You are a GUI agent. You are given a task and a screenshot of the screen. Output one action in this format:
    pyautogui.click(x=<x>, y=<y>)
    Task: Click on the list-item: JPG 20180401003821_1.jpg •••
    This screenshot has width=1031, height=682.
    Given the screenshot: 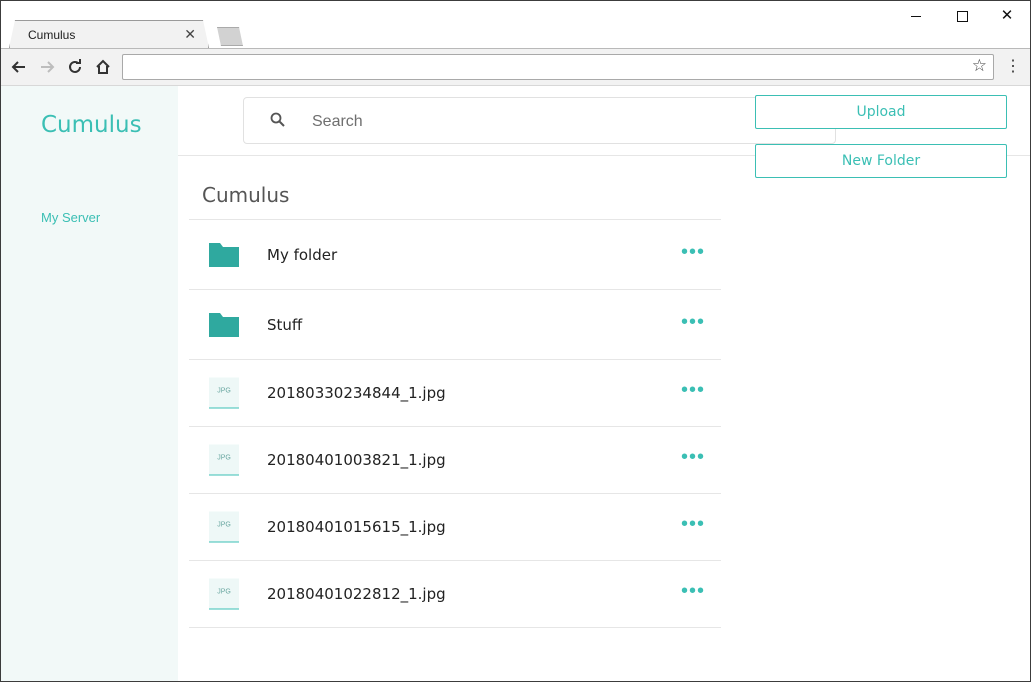 What is the action you would take?
    pyautogui.click(x=455, y=460)
    